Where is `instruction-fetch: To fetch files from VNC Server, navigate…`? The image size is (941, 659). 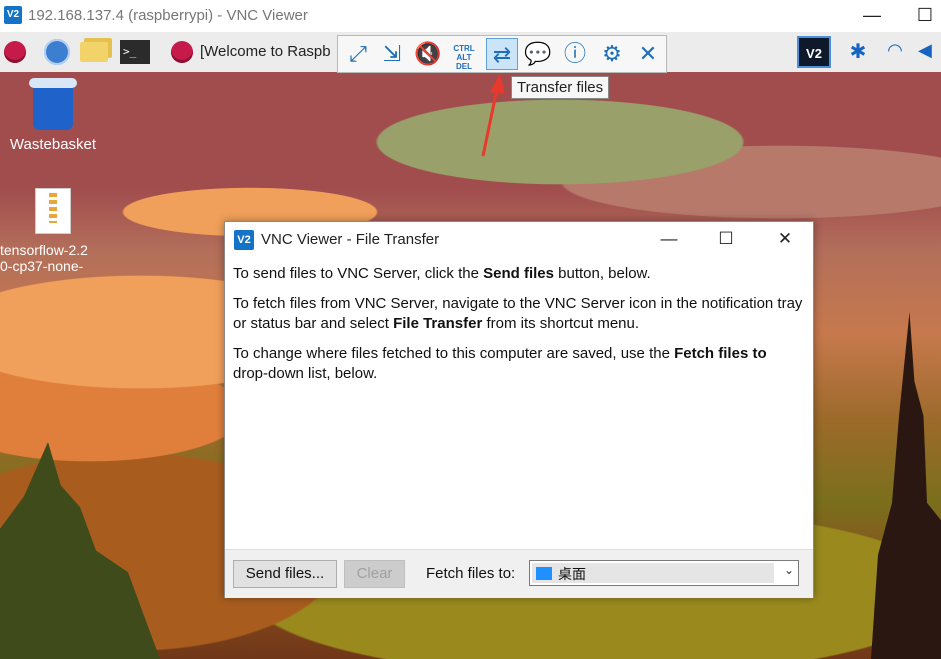 instruction-fetch: To fetch files from VNC Server, navigate… is located at coordinates (518, 313).